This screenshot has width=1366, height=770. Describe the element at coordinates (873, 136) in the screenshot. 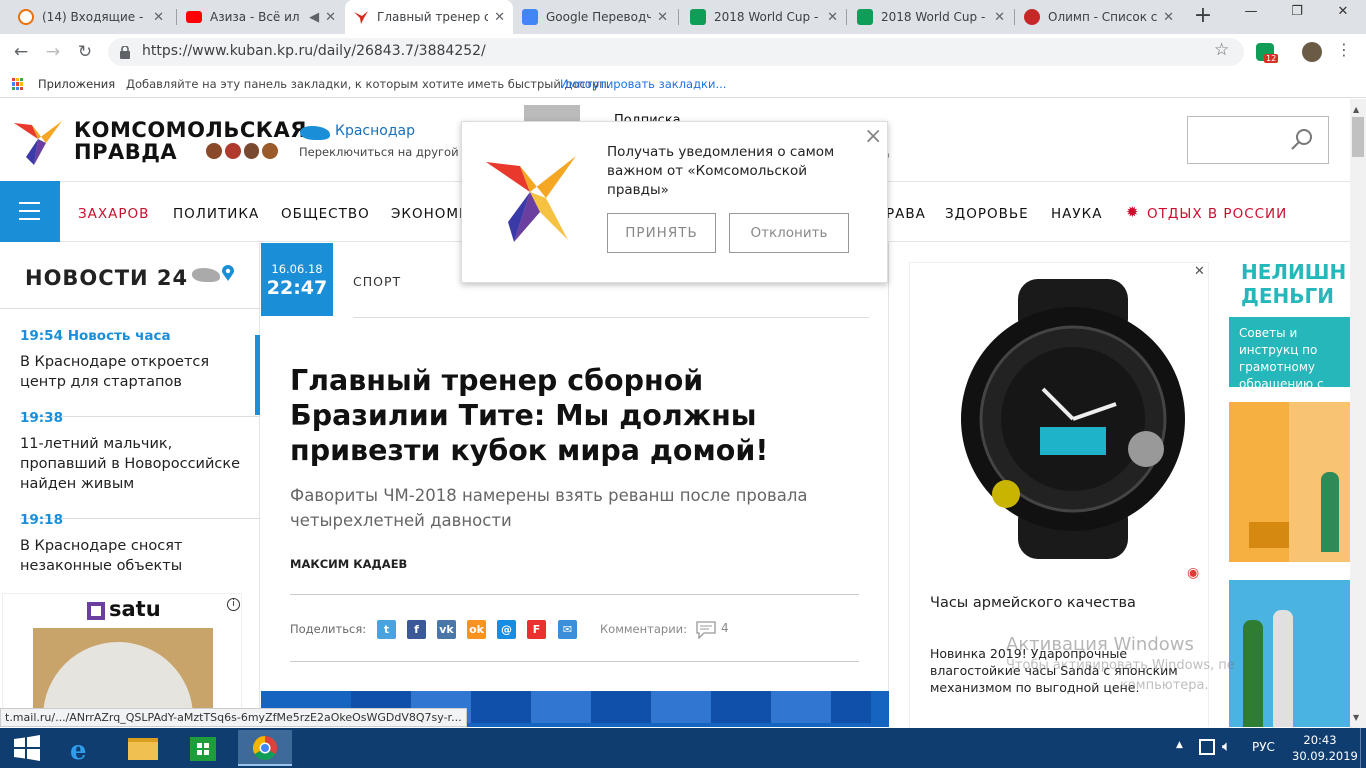

I see `popup-close-button: ×` at that location.